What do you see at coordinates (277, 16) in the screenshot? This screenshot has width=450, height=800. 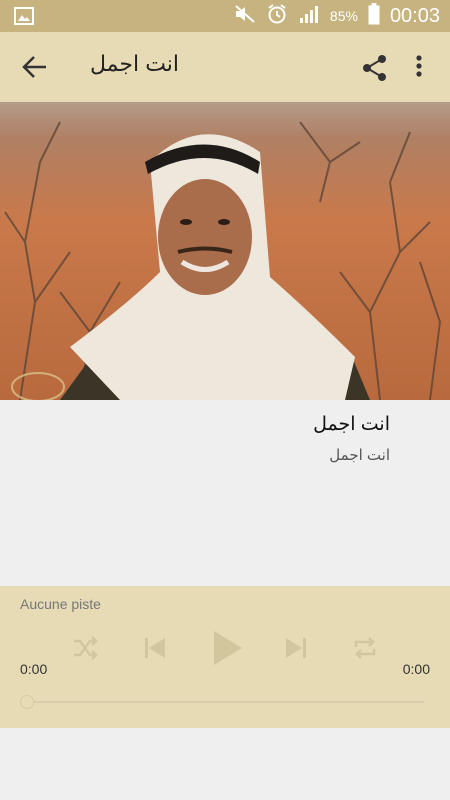 I see `alarm-icon` at bounding box center [277, 16].